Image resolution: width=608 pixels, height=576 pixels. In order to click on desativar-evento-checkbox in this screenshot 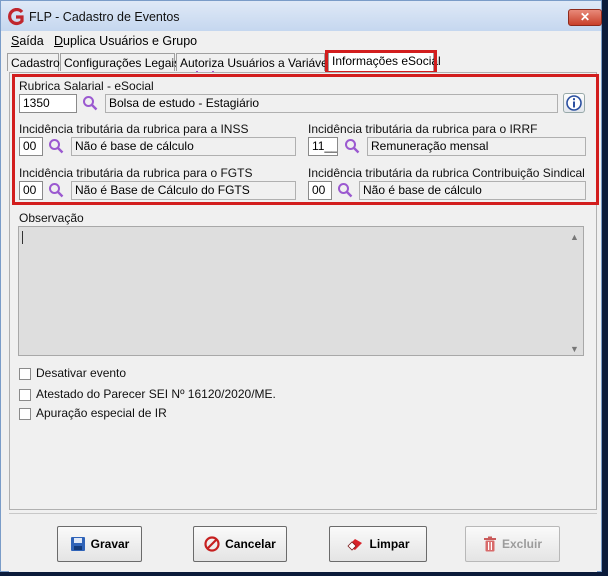, I will do `click(25, 374)`.